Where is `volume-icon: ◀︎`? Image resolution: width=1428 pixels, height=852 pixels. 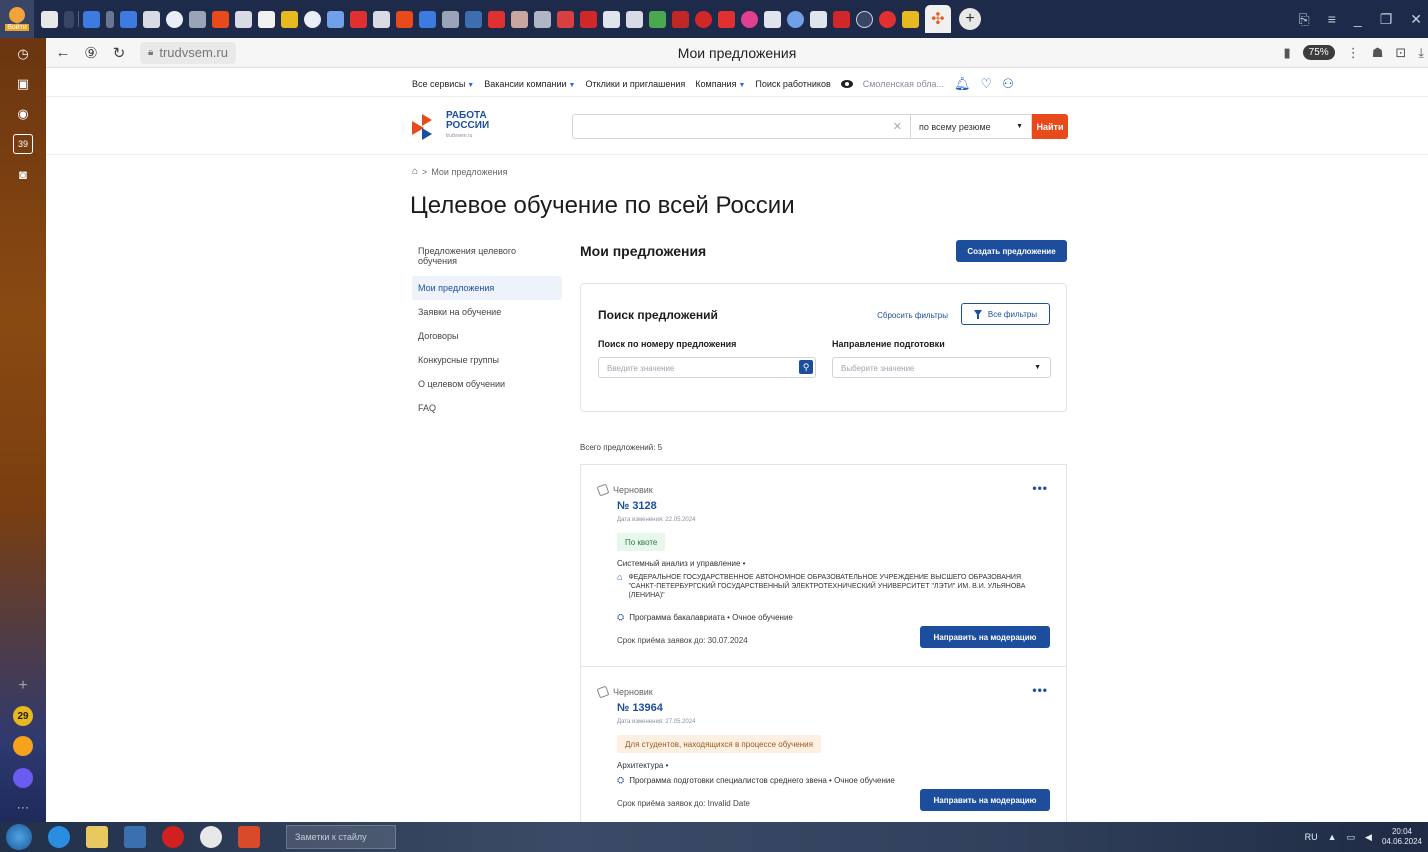 volume-icon: ◀︎ is located at coordinates (1368, 837).